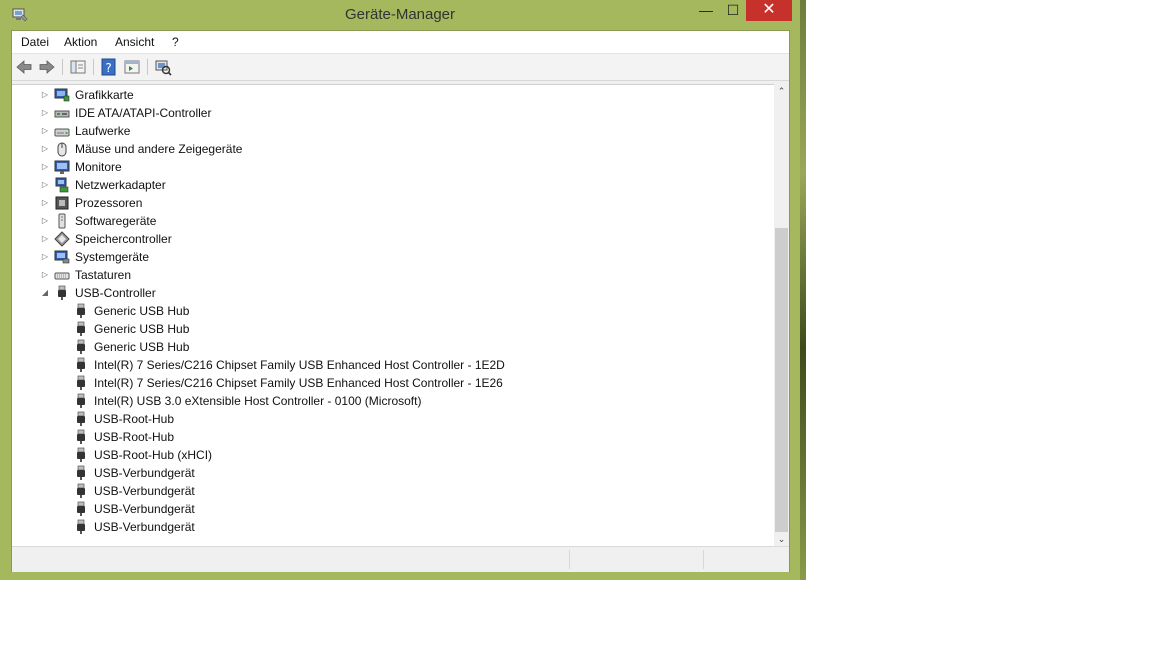 The image size is (1152, 648). Describe the element at coordinates (803, 290) in the screenshot. I see `desktop-background` at that location.